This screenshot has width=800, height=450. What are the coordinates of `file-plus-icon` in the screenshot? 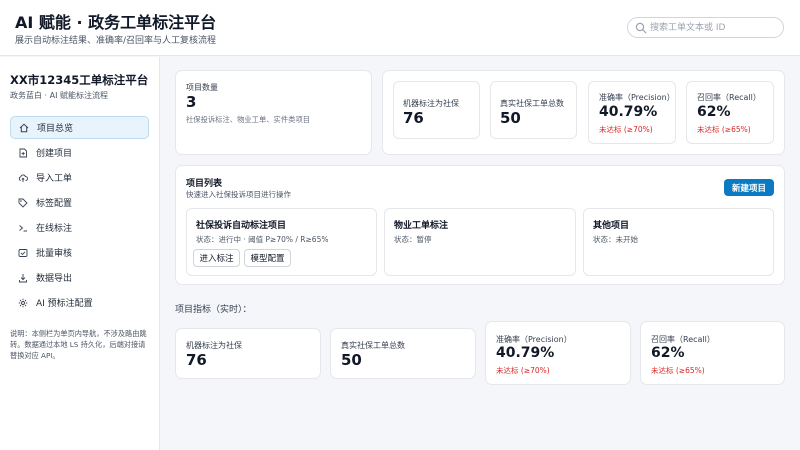 It's located at (23, 152).